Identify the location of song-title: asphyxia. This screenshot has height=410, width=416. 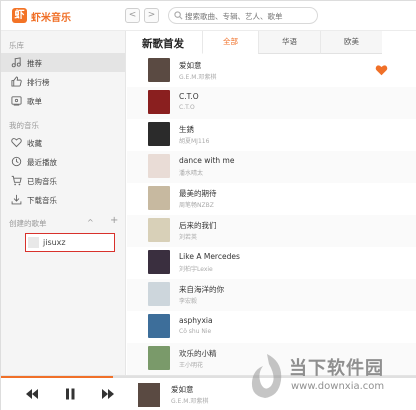
(196, 320).